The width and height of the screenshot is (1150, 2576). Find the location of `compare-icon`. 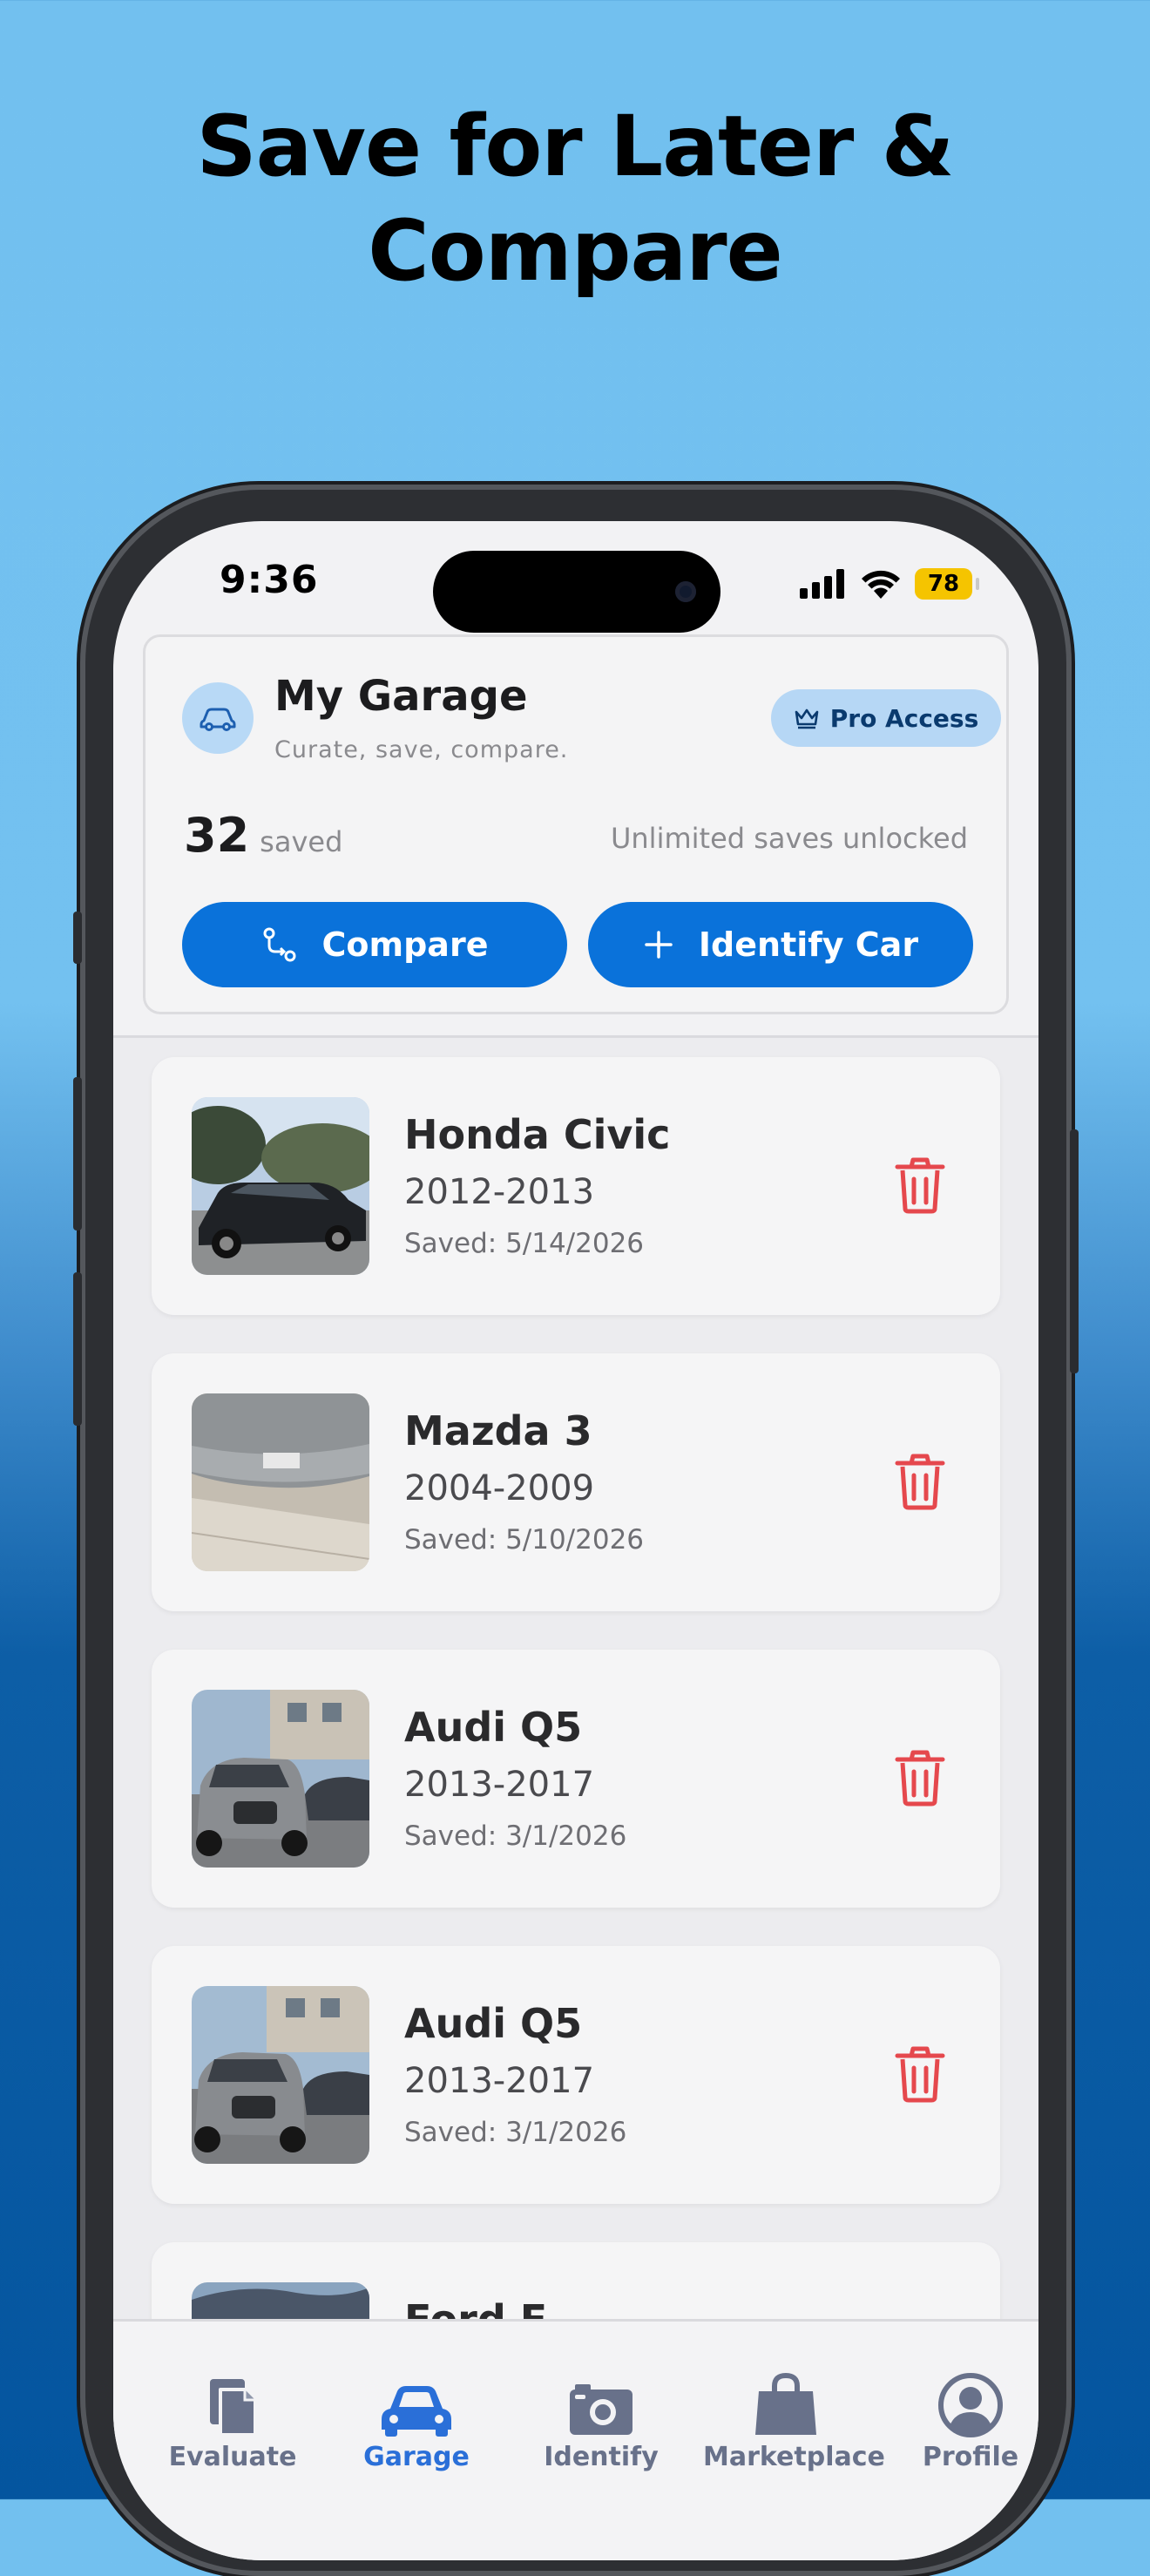

compare-icon is located at coordinates (279, 944).